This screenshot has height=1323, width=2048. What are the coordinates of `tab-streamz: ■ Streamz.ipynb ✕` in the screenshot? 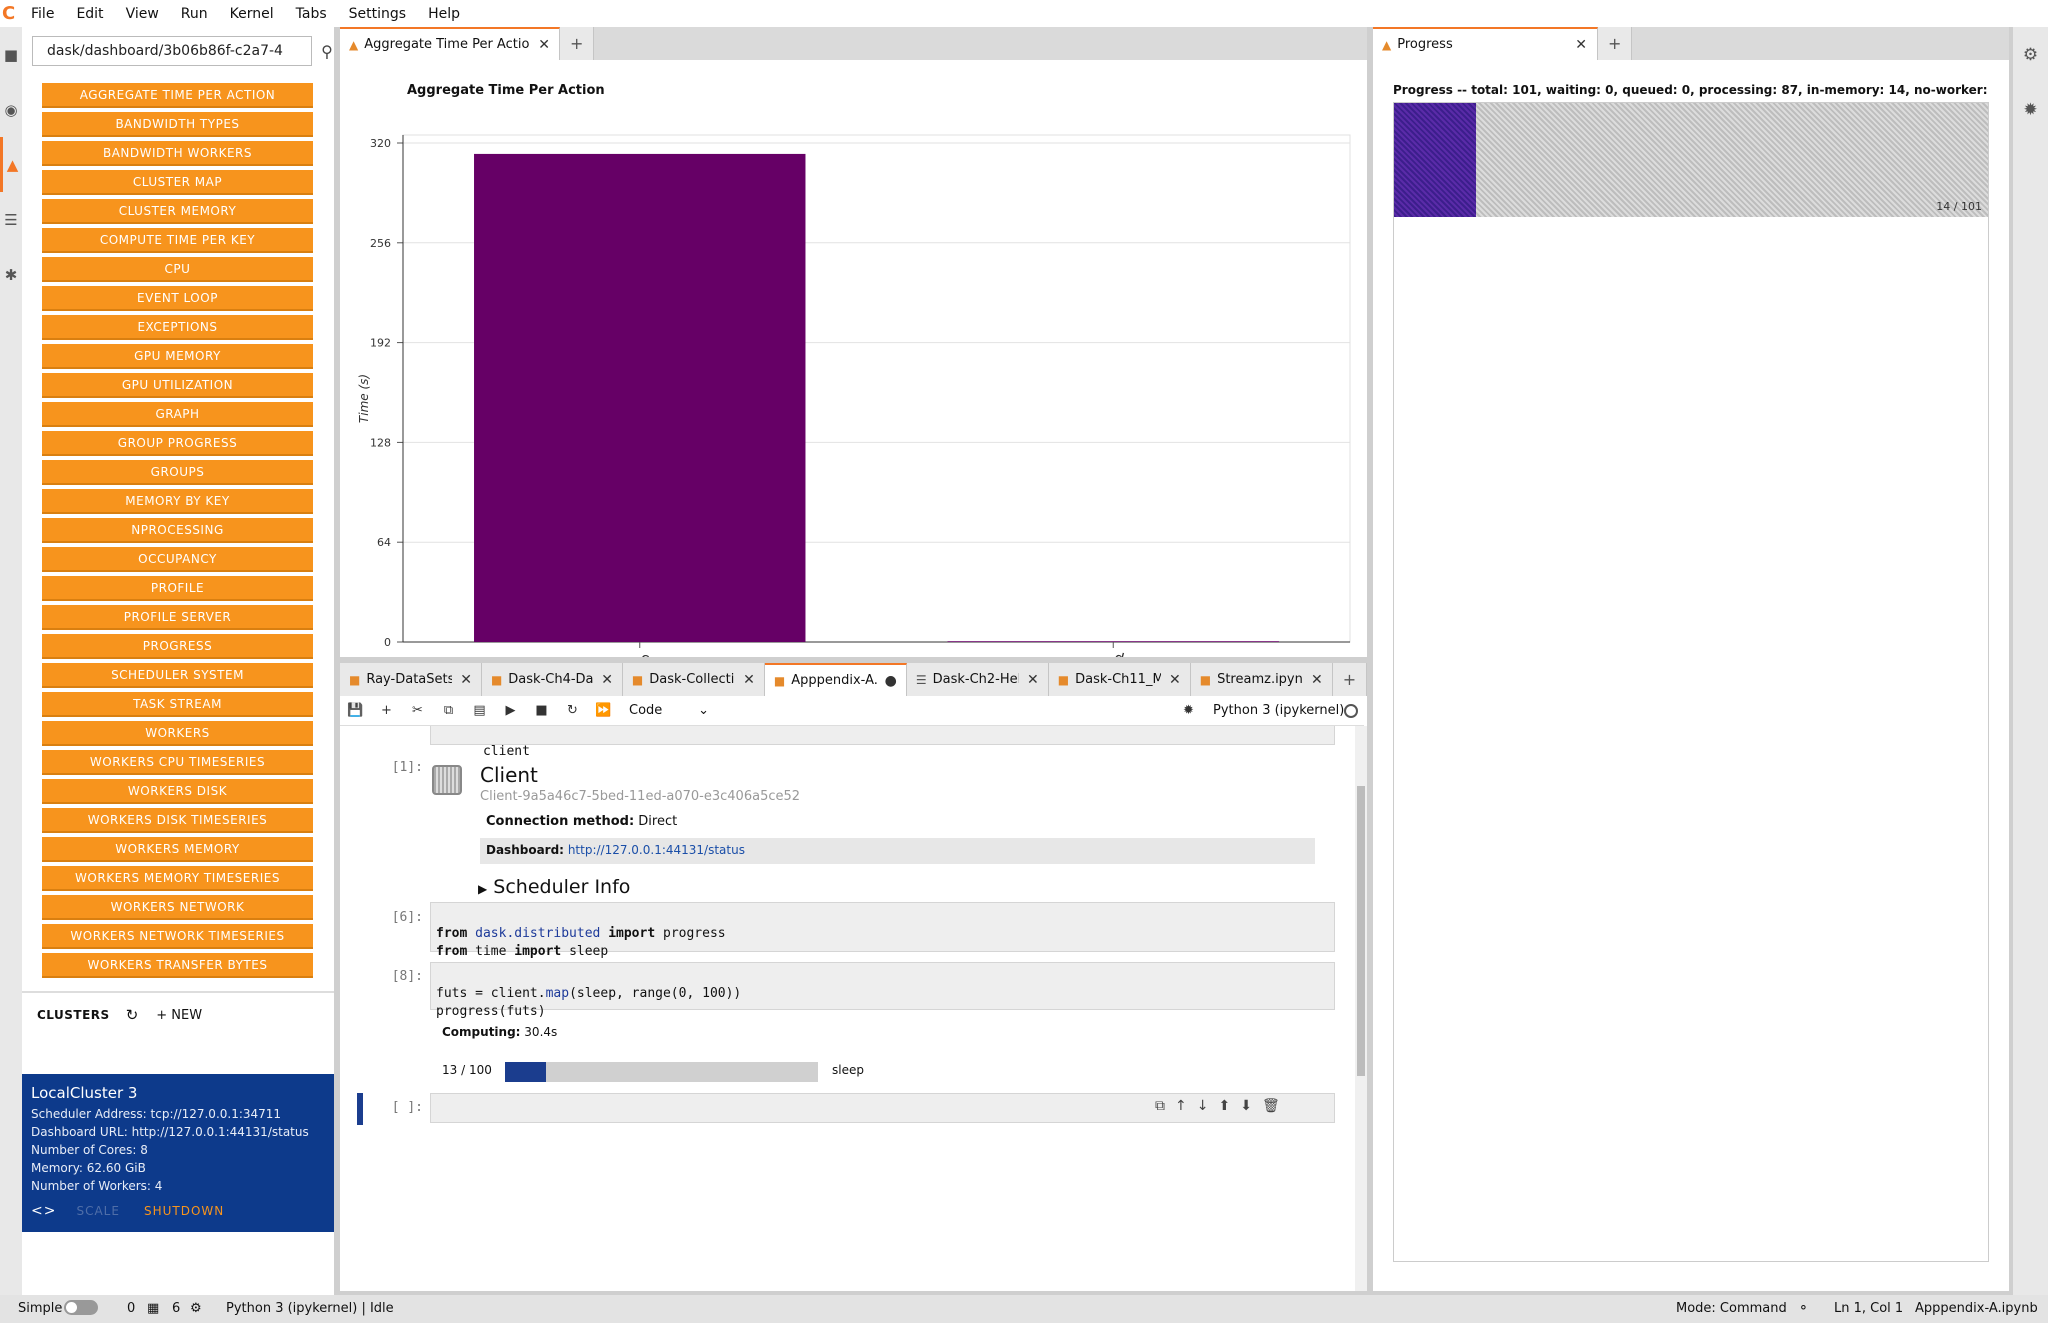 It's located at (1261, 679).